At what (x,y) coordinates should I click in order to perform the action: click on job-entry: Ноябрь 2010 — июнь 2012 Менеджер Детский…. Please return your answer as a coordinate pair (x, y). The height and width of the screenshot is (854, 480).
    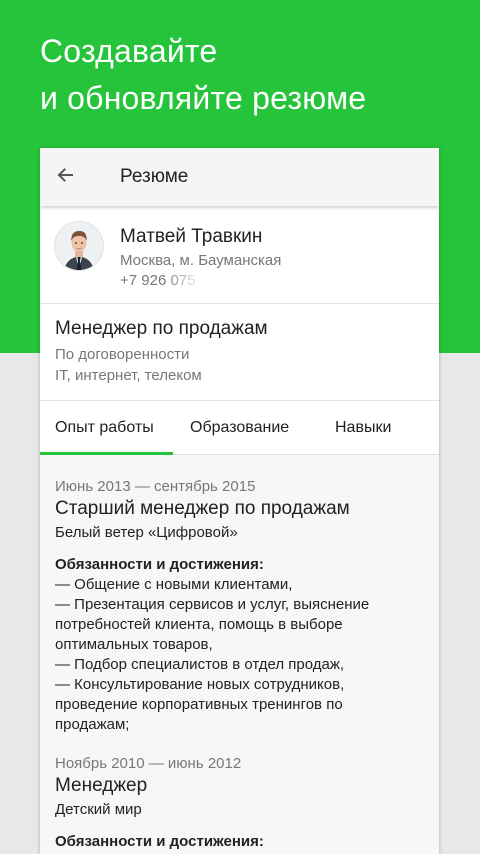
    Looking at the image, I should click on (239, 793).